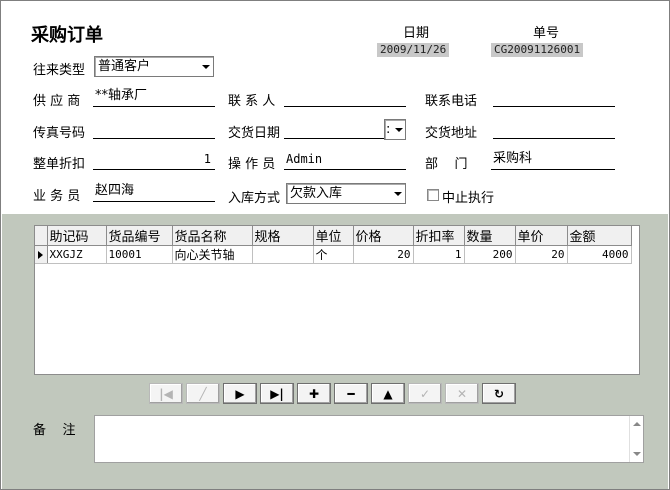 This screenshot has width=670, height=490. I want to click on stock-mode-value: 欠款入库, so click(316, 193).